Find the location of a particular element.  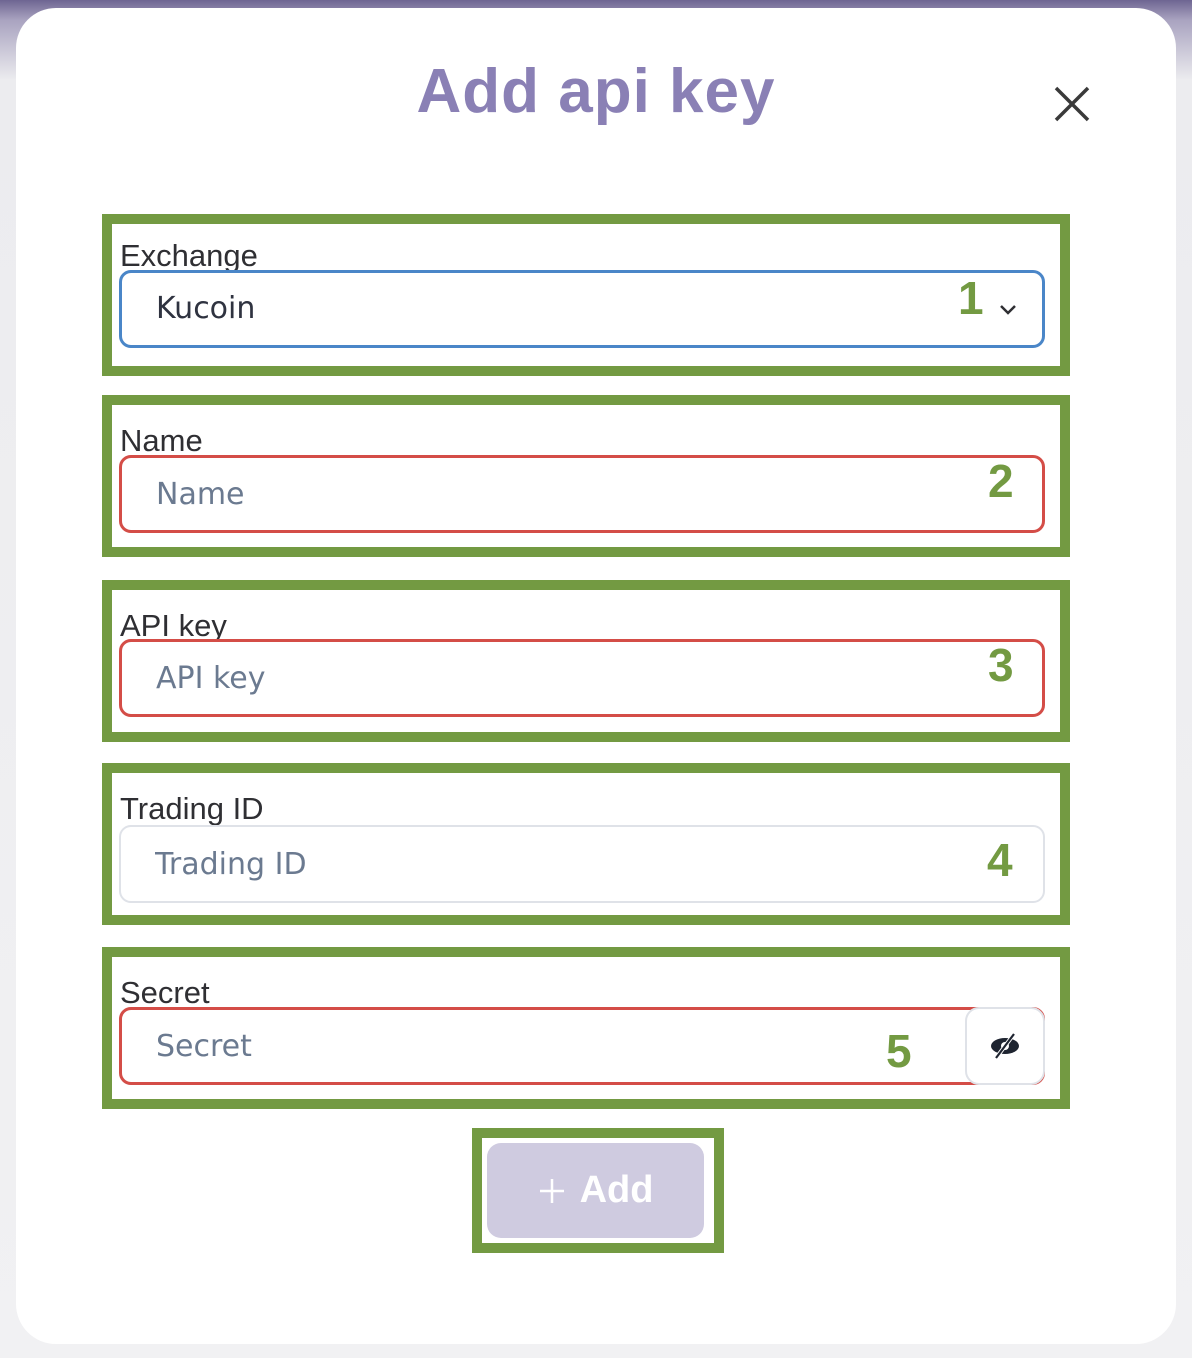

api-key-input-wrap: 3 is located at coordinates (582, 678).